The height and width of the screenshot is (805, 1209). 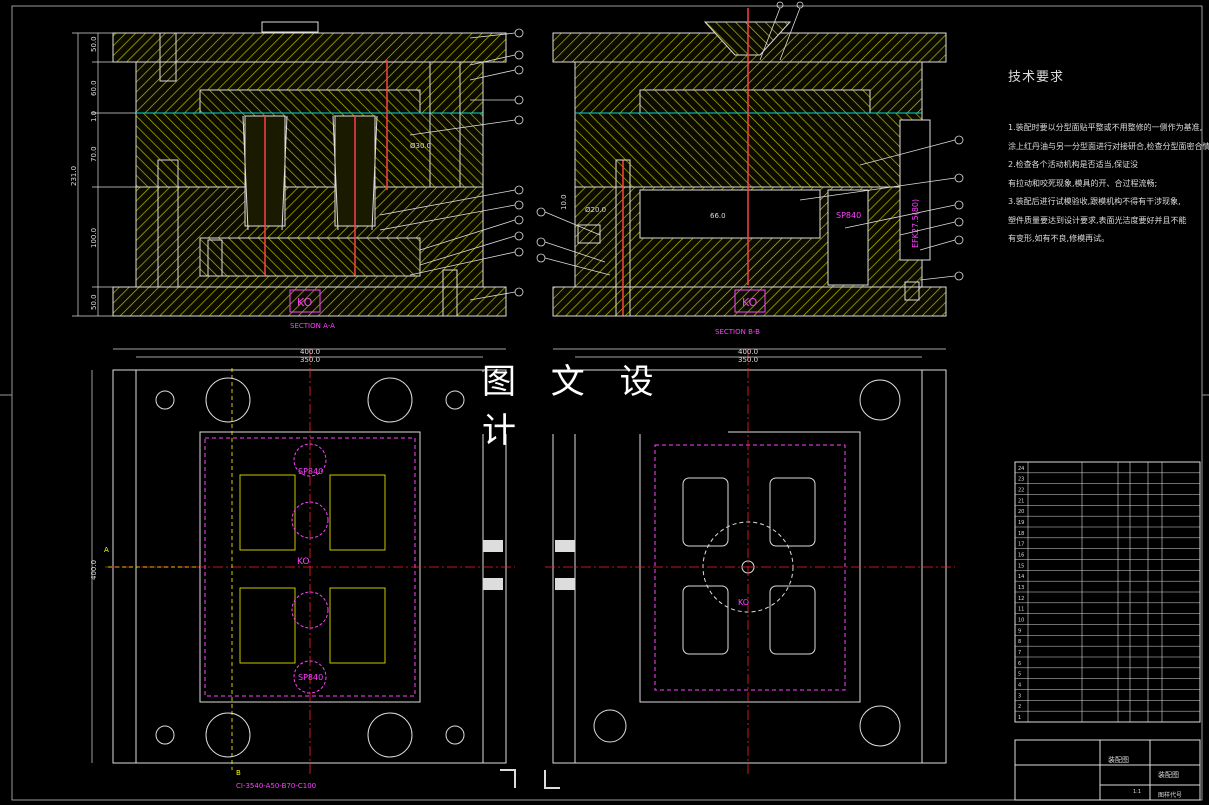 What do you see at coordinates (718, 216) in the screenshot?
I see `len-dim: 66.0` at bounding box center [718, 216].